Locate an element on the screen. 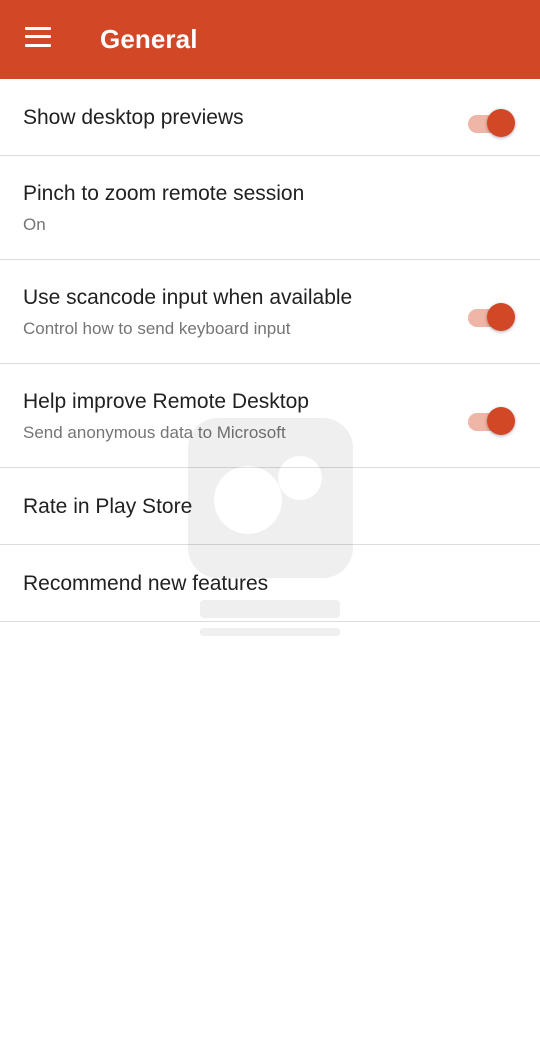 The image size is (540, 1057). setting-show-desktop-previews: Show desktop previews is located at coordinates (270, 117).